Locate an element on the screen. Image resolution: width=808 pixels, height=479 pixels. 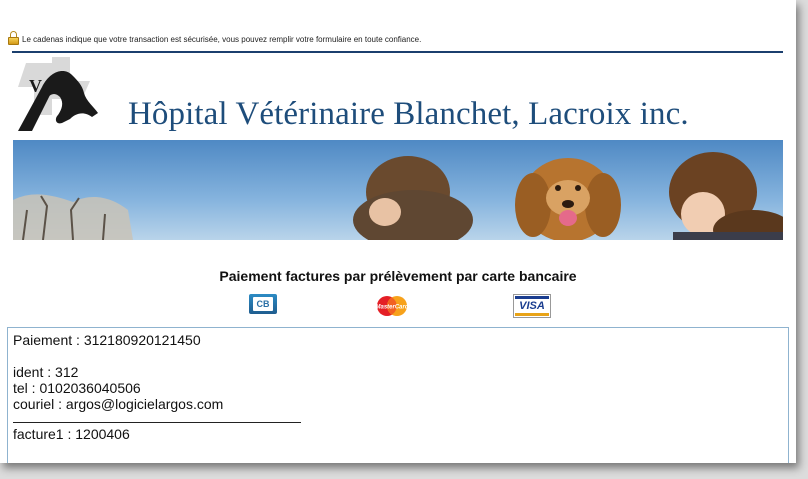
ident-value: ident : 312 is located at coordinates (46, 372).